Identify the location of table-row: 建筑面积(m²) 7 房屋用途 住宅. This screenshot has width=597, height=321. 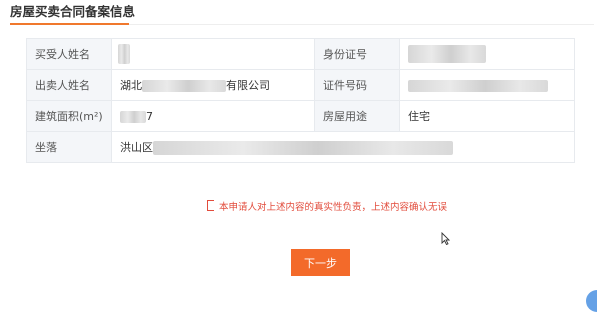
(300, 116).